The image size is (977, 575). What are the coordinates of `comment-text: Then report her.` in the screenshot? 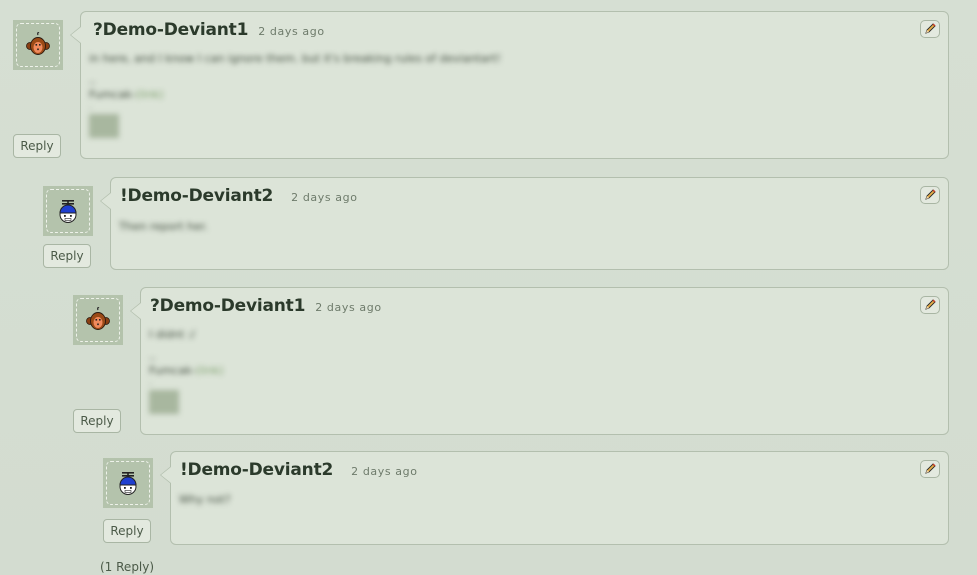 It's located at (163, 226).